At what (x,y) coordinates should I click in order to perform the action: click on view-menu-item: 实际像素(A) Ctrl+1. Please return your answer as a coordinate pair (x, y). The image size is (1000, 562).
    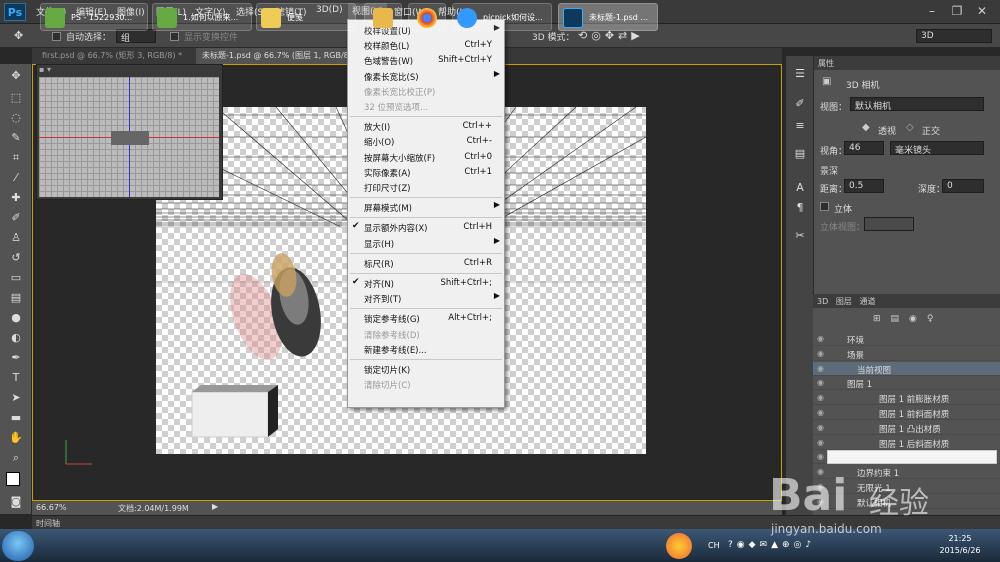
    Looking at the image, I should click on (426, 172).